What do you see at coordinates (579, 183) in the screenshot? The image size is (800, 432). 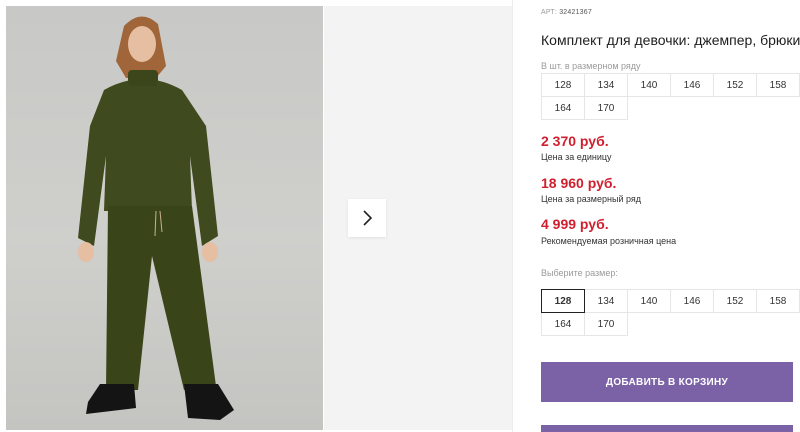 I see `size-run-price: 18 960 руб.` at bounding box center [579, 183].